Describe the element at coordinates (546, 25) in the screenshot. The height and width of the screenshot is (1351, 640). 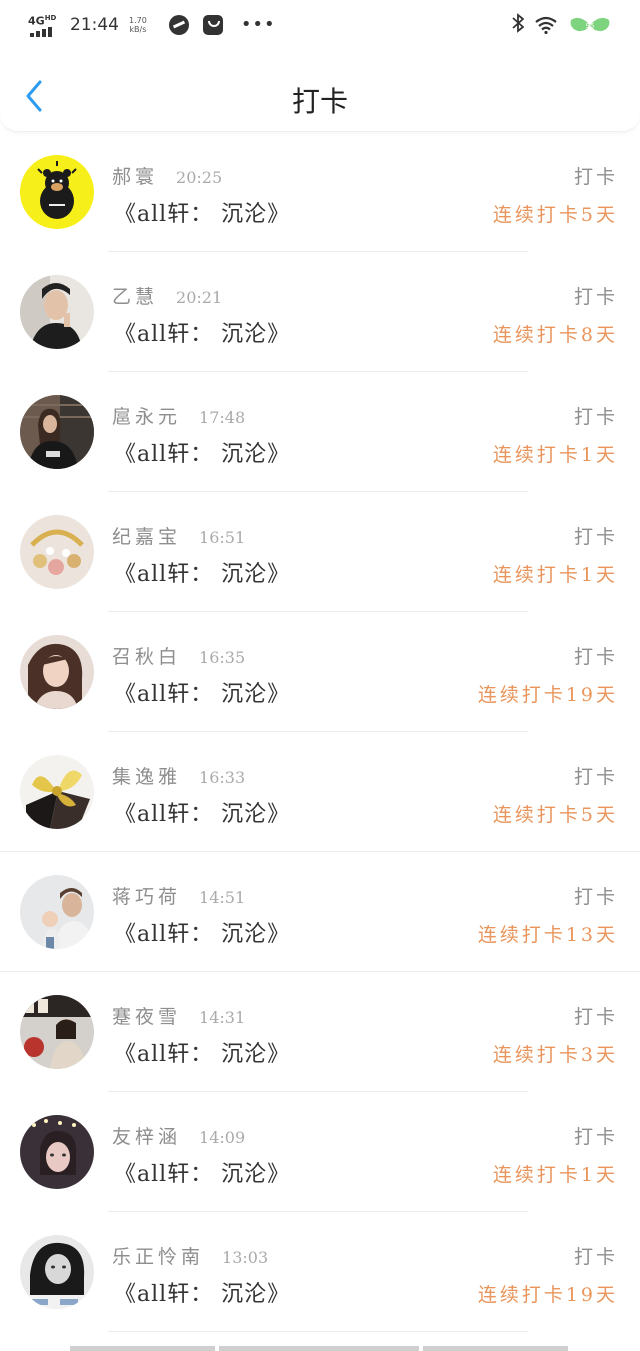
I see `wifi-icon` at that location.